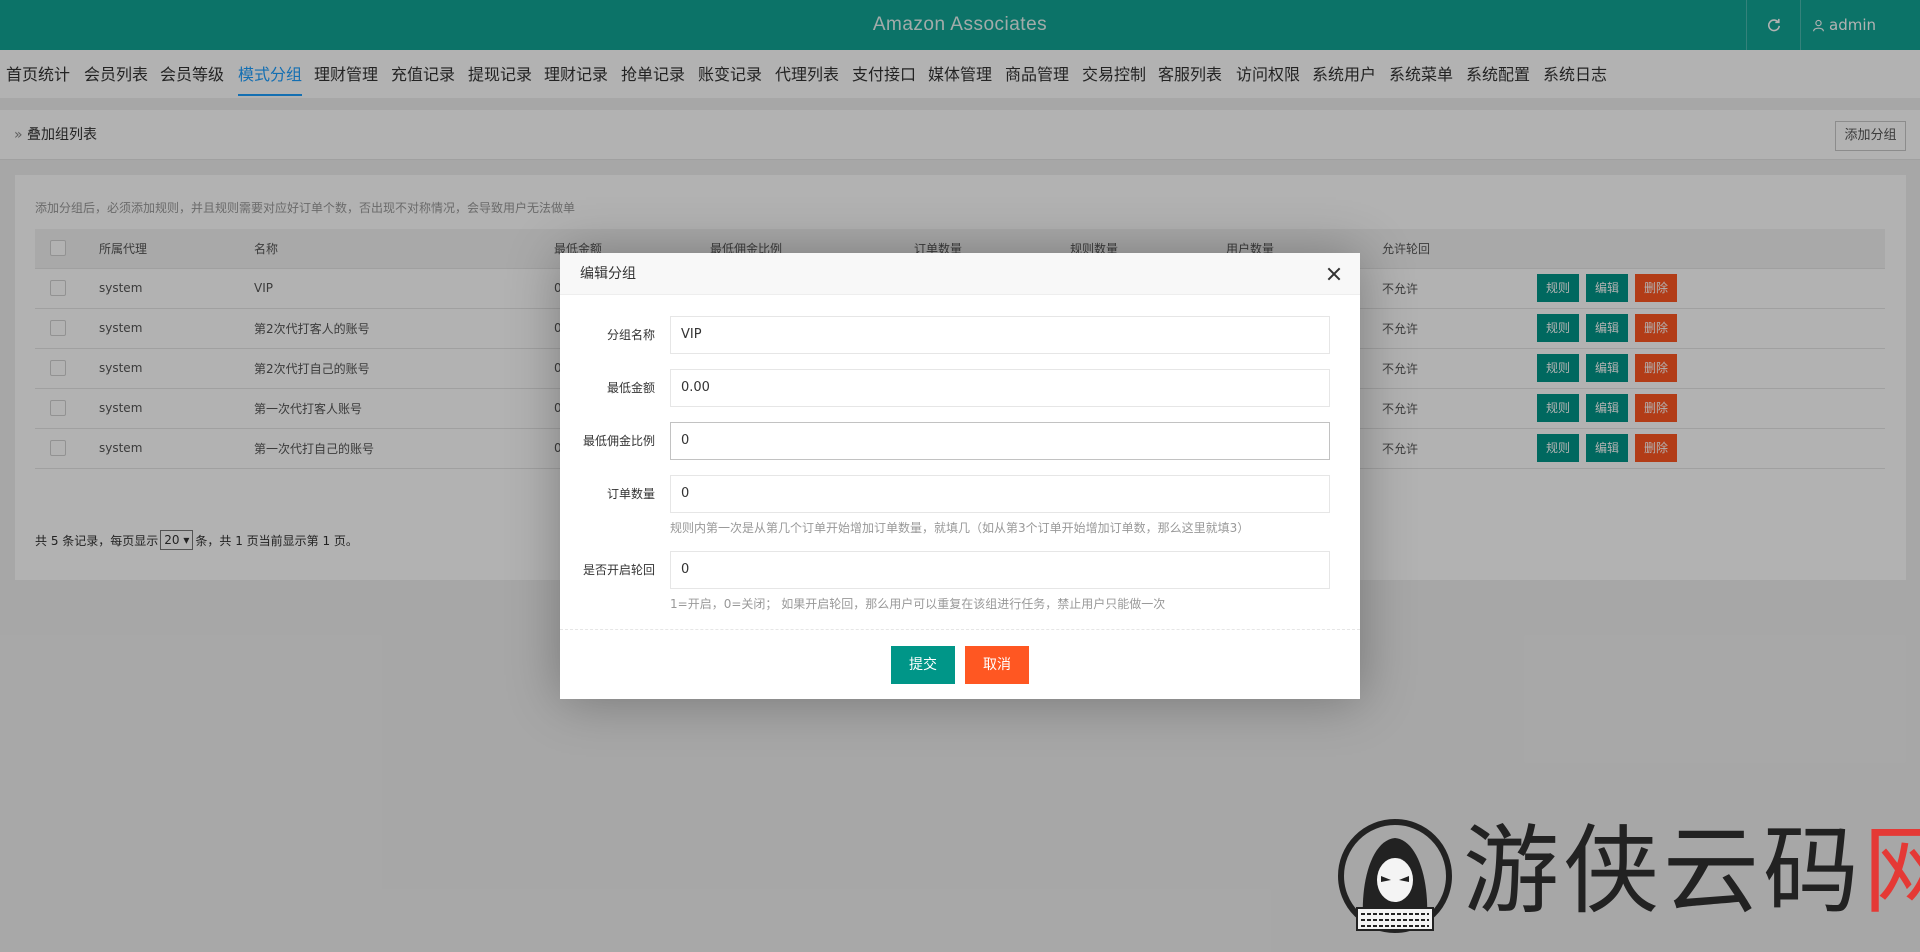  What do you see at coordinates (630, 388) in the screenshot?
I see `field-label: 最低金额` at bounding box center [630, 388].